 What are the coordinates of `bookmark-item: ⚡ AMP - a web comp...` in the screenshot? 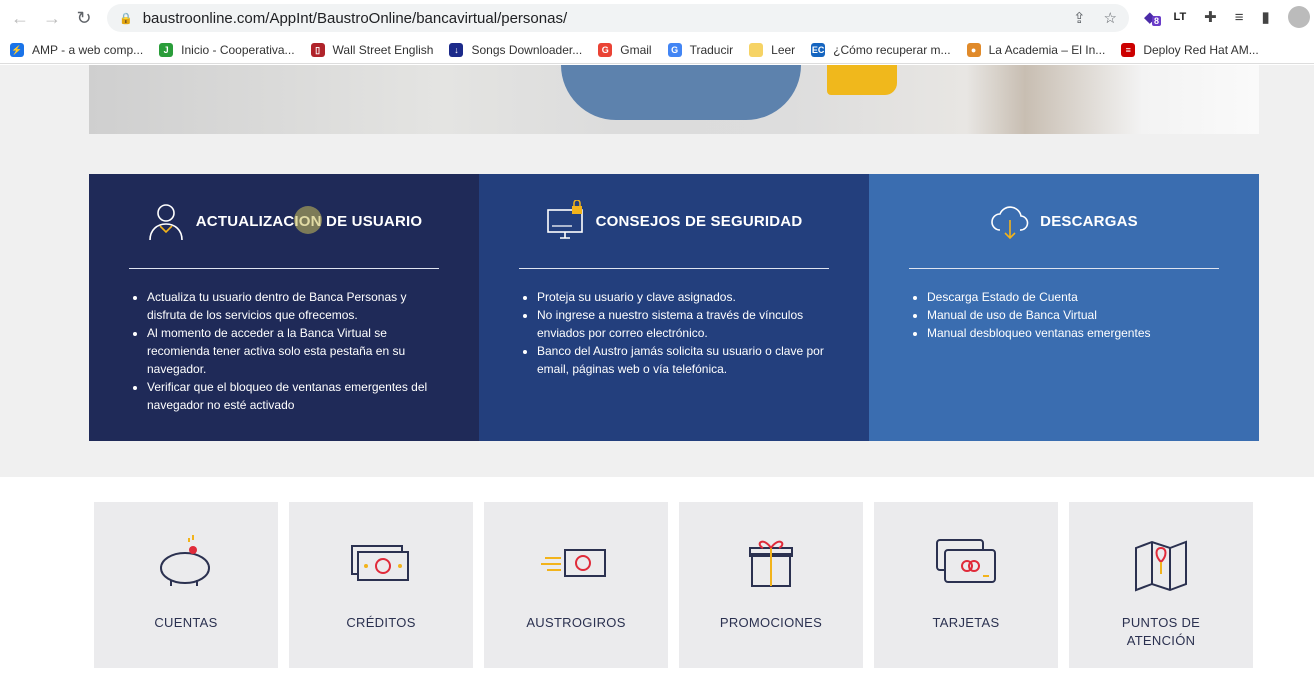 It's located at (77, 49).